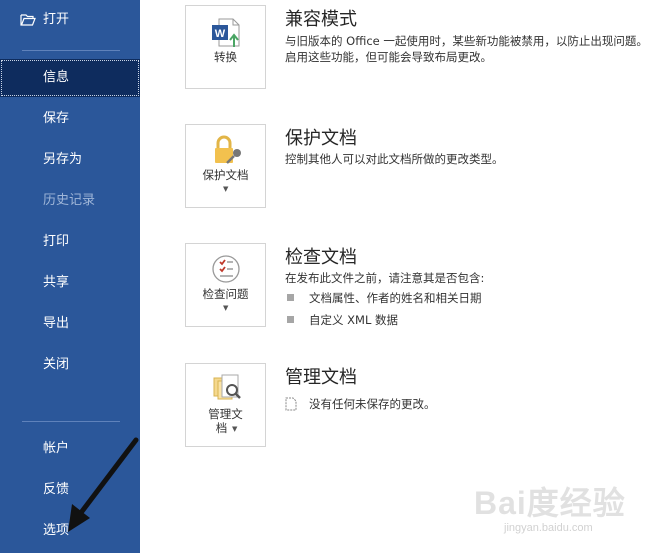  I want to click on word-convert-icon: W, so click(226, 32).